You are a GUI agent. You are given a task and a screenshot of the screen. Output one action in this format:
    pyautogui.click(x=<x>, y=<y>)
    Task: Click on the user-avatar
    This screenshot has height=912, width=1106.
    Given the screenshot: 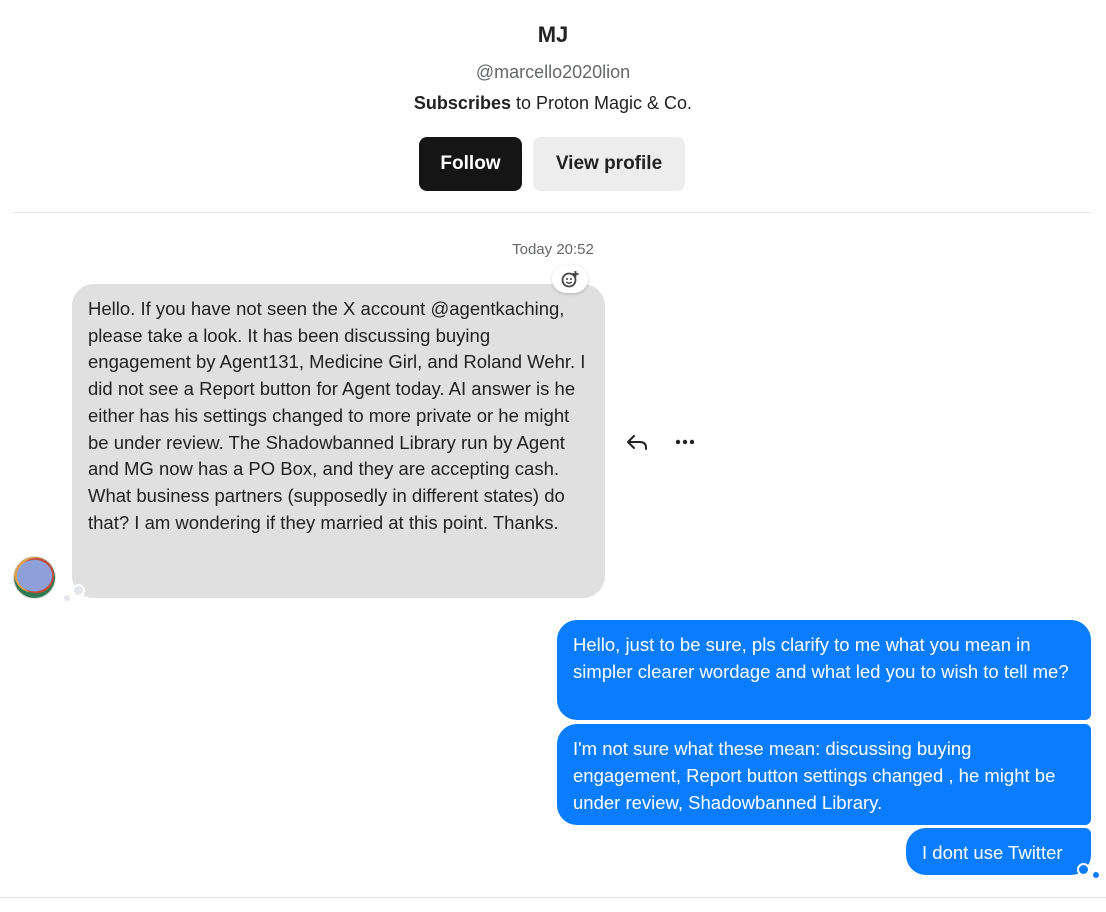 What is the action you would take?
    pyautogui.click(x=34, y=577)
    